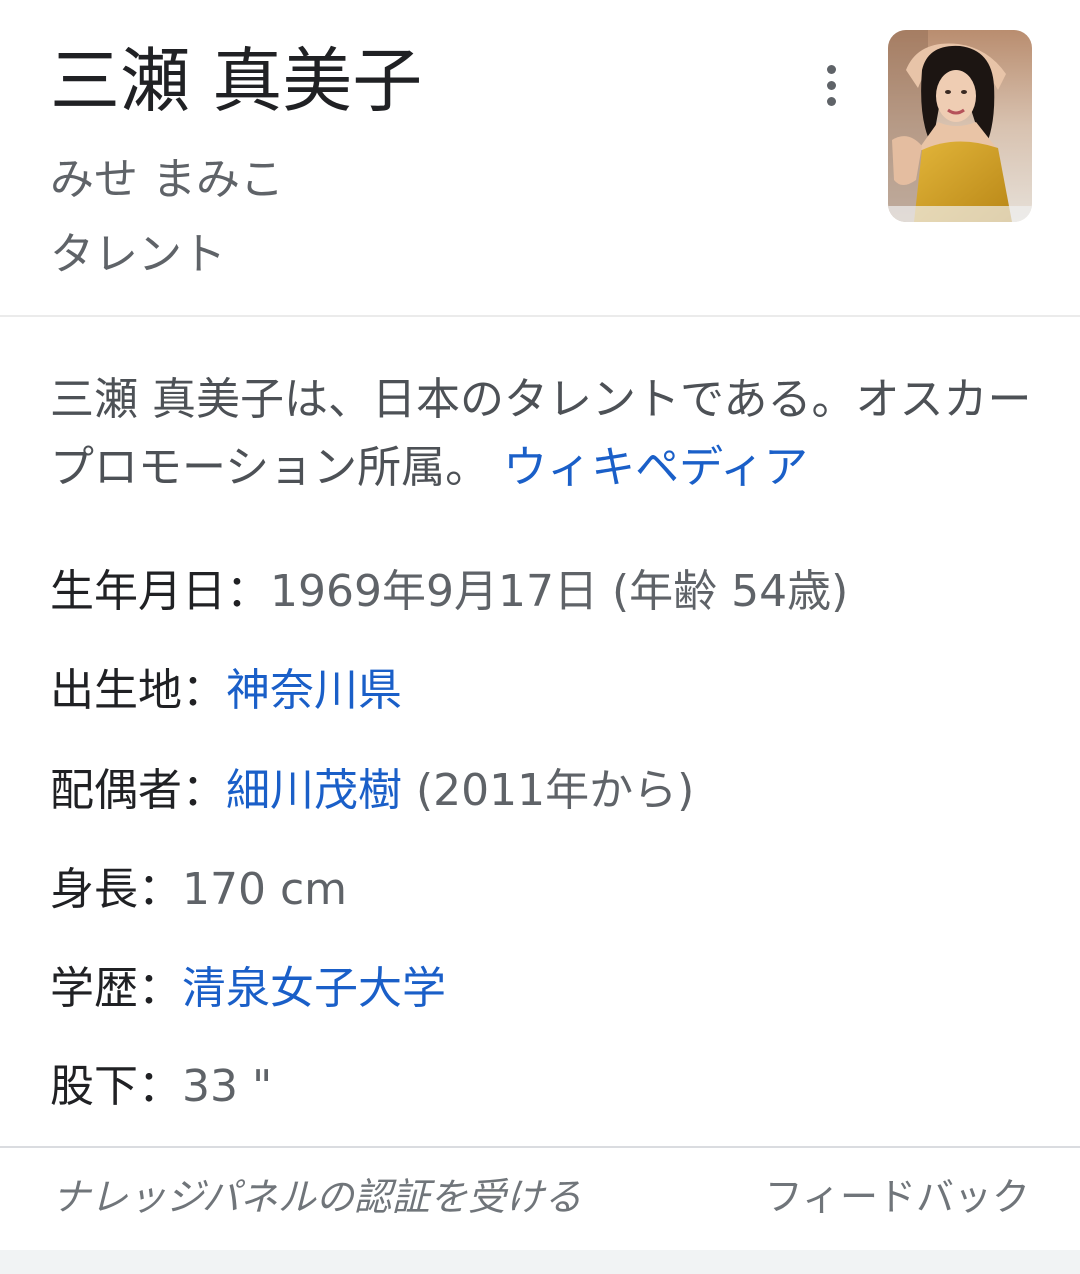  What do you see at coordinates (540, 1147) in the screenshot?
I see `footer-divider` at bounding box center [540, 1147].